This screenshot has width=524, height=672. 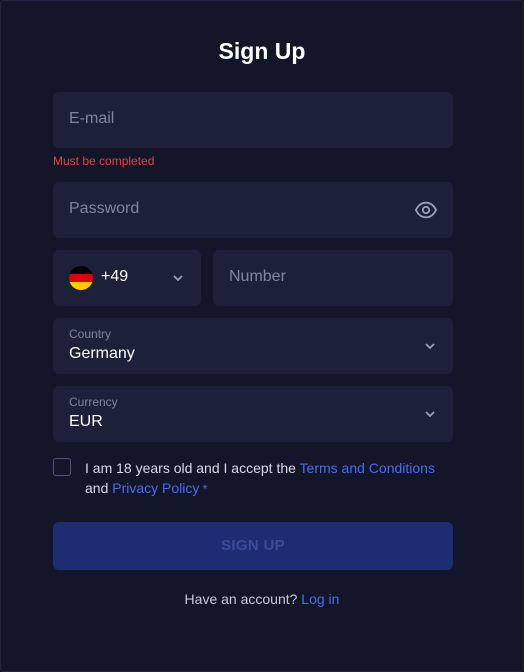 I want to click on country-label: Country, so click(x=90, y=334).